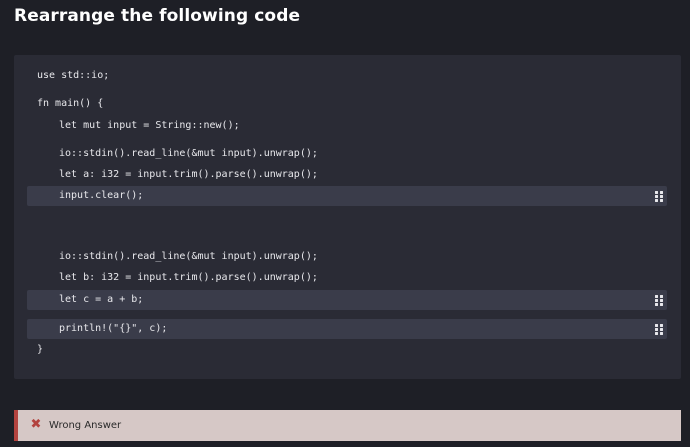 The image size is (690, 447). I want to click on code-line-text: }, so click(40, 349).